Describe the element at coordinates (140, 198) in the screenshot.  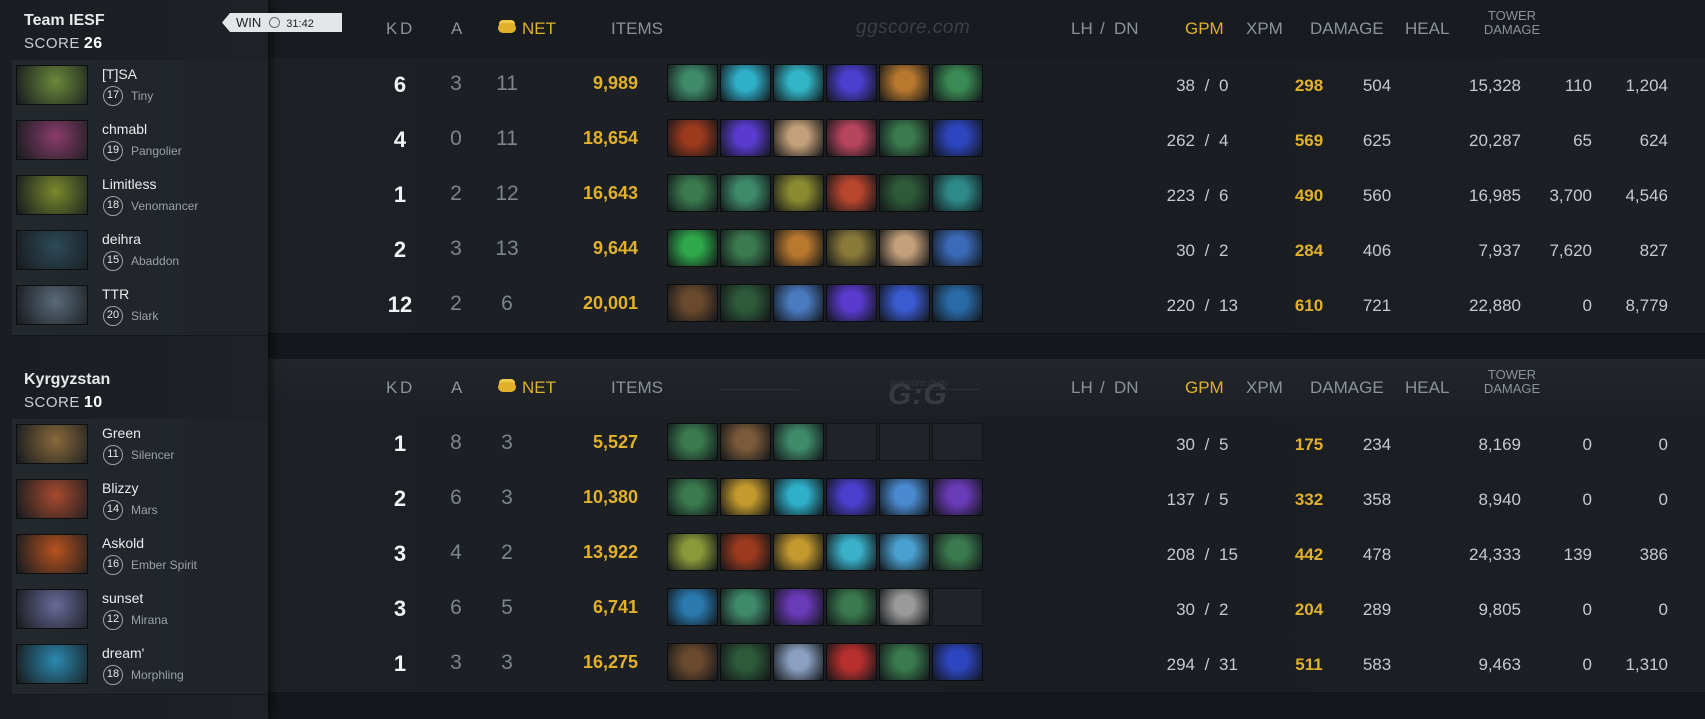
I see `player-card: Limitless 18 Venomancer` at that location.